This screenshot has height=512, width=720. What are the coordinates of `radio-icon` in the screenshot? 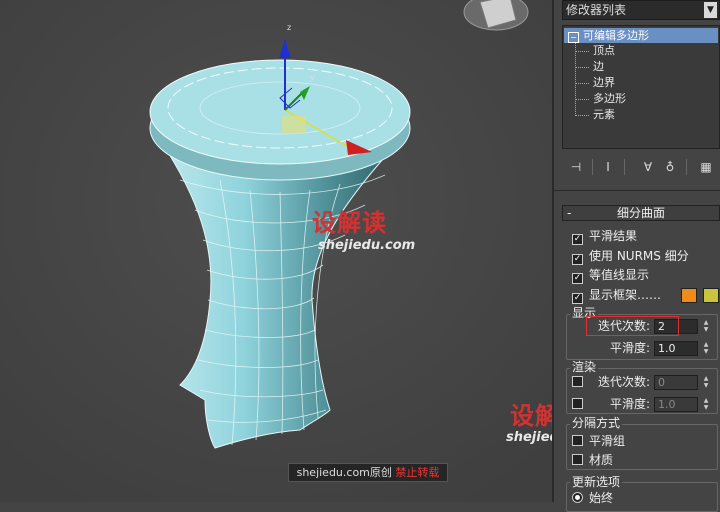 It's located at (577, 497).